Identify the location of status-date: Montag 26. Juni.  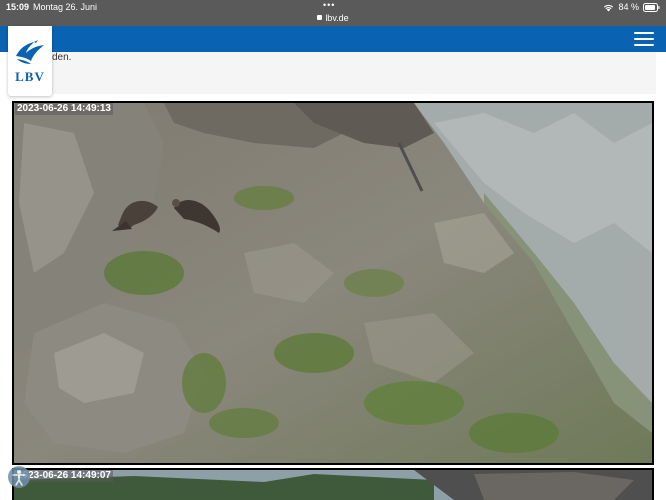
(65, 7).